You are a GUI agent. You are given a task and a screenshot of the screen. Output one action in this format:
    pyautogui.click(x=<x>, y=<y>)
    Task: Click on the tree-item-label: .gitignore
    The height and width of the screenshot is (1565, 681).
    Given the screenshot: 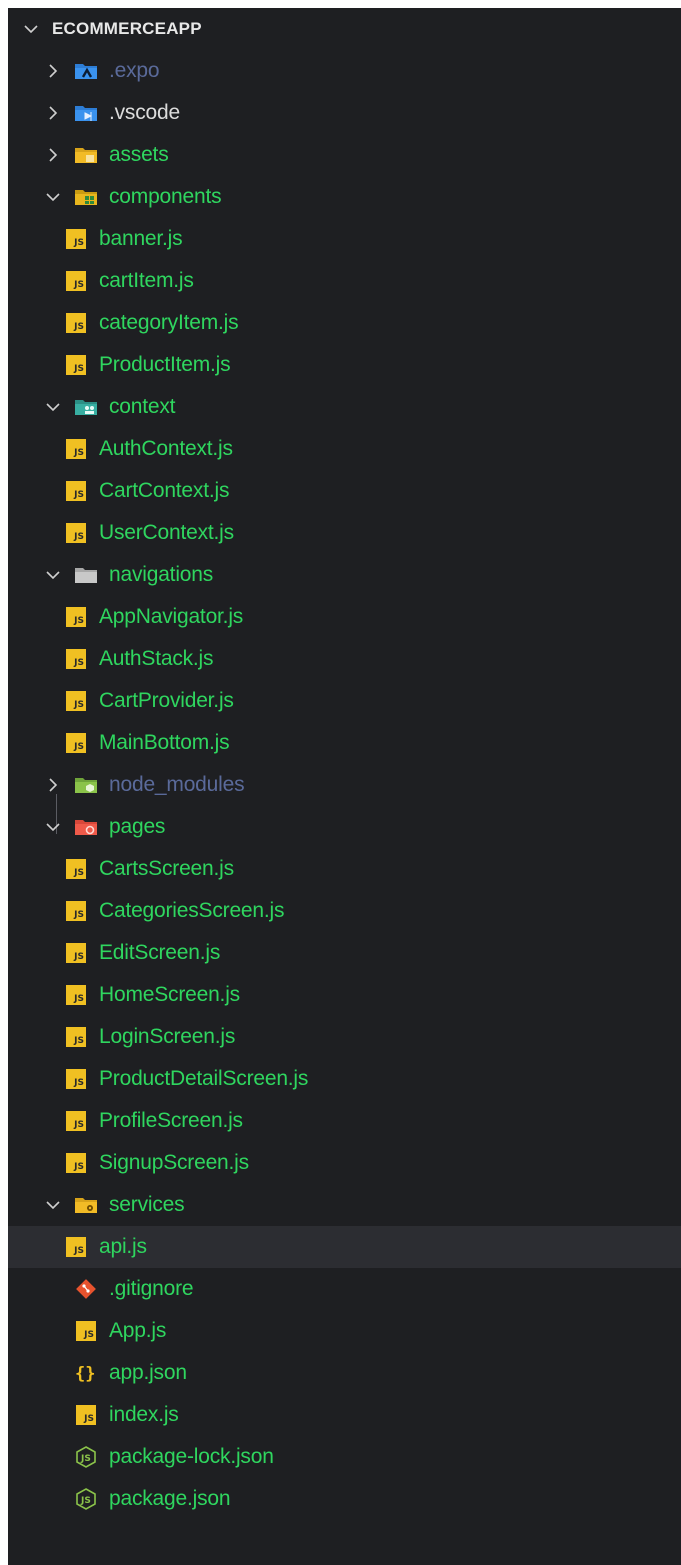 What is the action you would take?
    pyautogui.click(x=151, y=1288)
    